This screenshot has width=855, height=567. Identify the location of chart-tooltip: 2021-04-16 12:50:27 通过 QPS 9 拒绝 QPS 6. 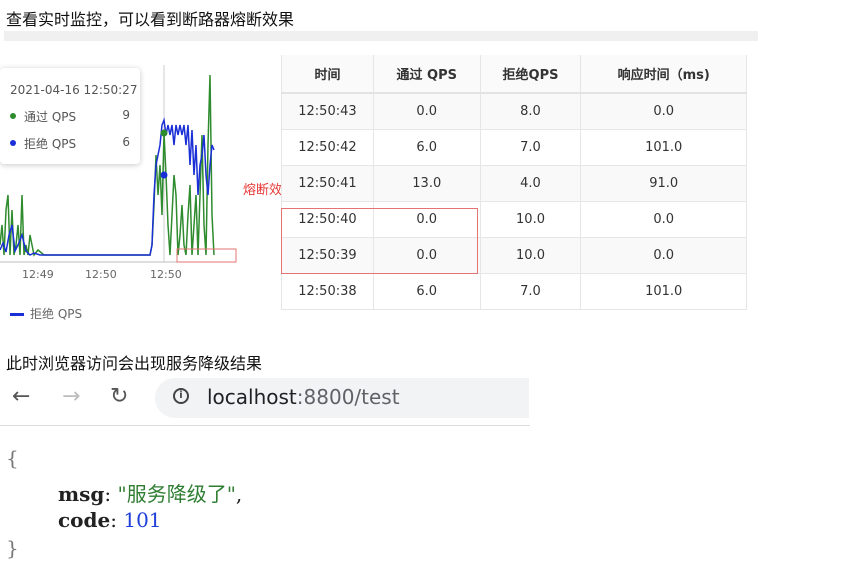
(70, 116).